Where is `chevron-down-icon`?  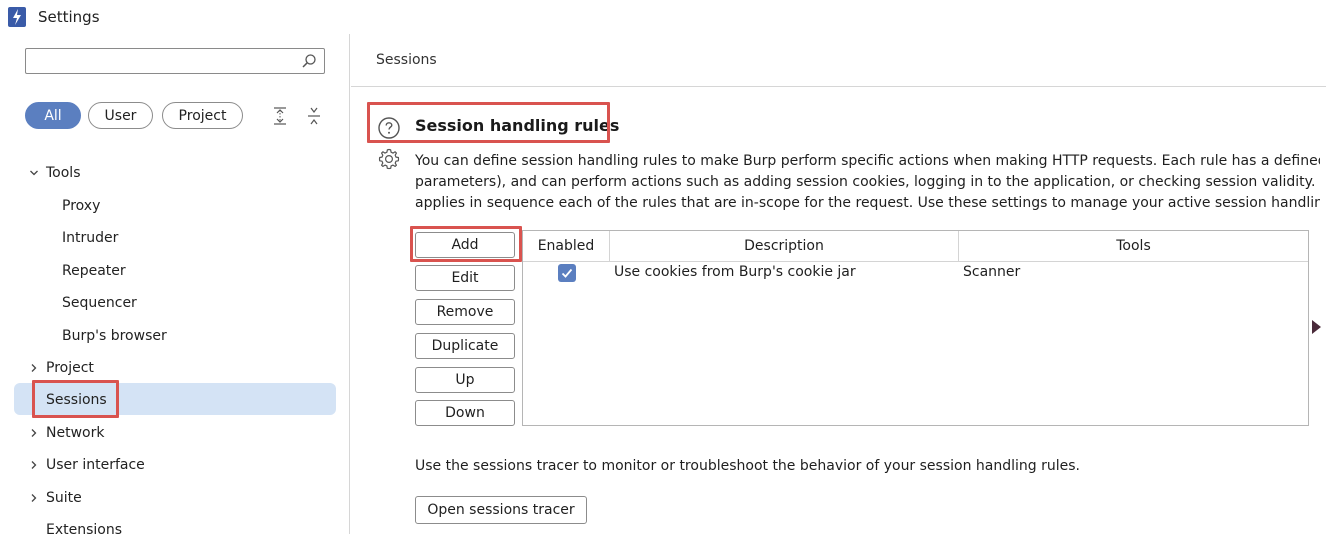 chevron-down-icon is located at coordinates (34, 173).